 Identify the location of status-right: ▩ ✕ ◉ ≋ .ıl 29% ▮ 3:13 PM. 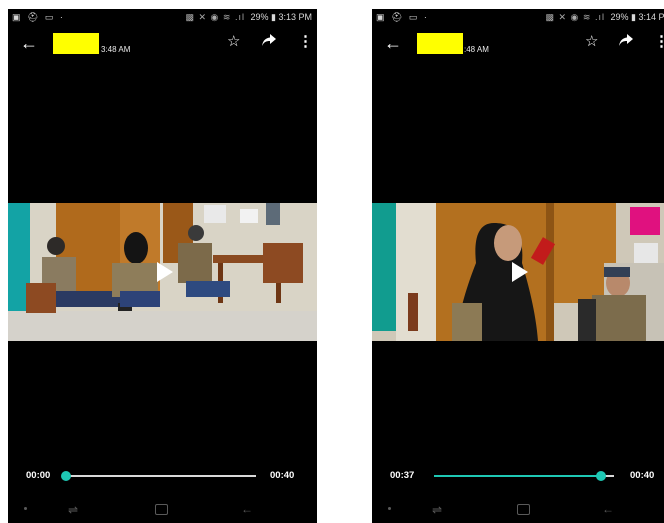
(249, 17).